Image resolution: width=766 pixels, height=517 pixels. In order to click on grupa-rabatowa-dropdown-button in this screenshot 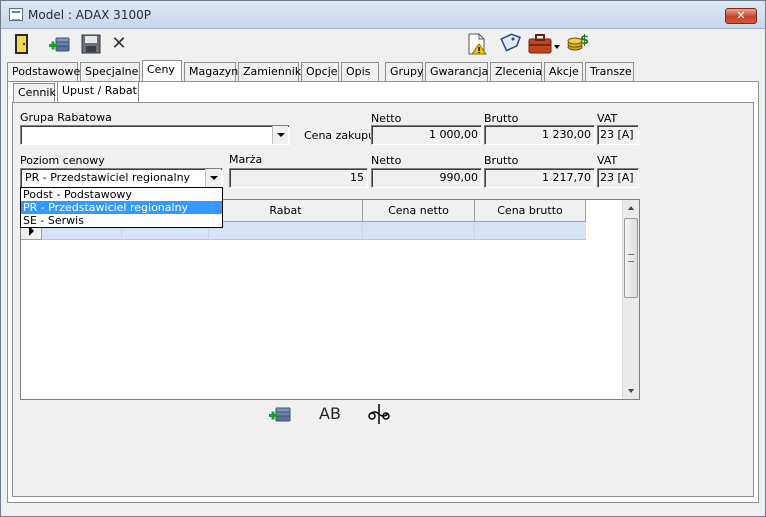, I will do `click(280, 135)`.